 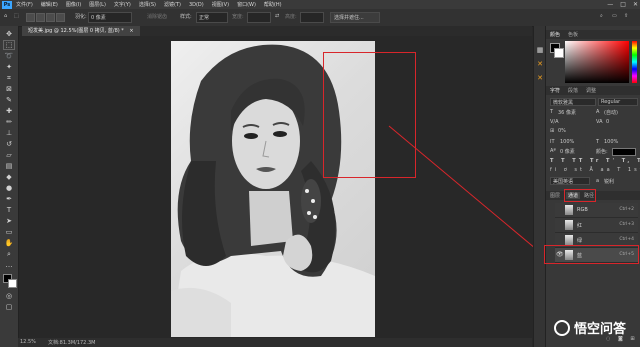 What do you see at coordinates (611, 142) in the screenshot?
I see `horizontal-scale-value: 100%` at bounding box center [611, 142].